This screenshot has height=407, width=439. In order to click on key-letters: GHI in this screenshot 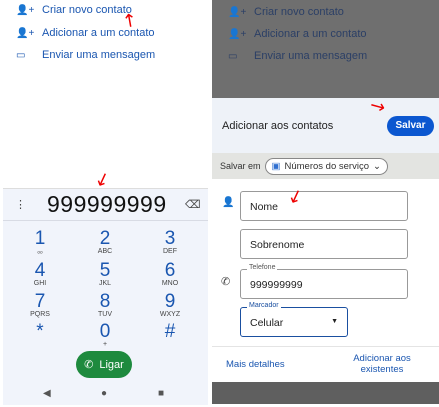, I will do `click(40, 283)`.